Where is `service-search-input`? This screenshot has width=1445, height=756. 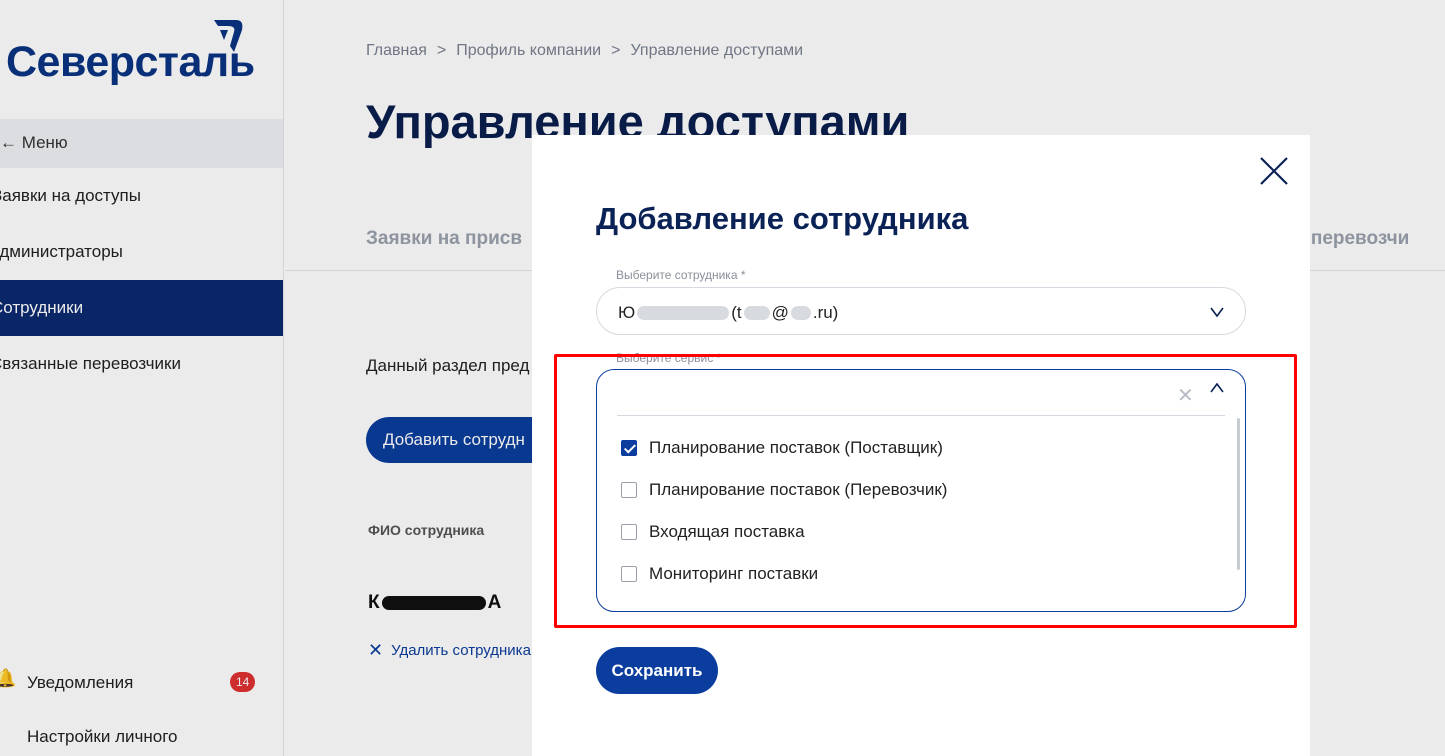 service-search-input is located at coordinates (887, 395).